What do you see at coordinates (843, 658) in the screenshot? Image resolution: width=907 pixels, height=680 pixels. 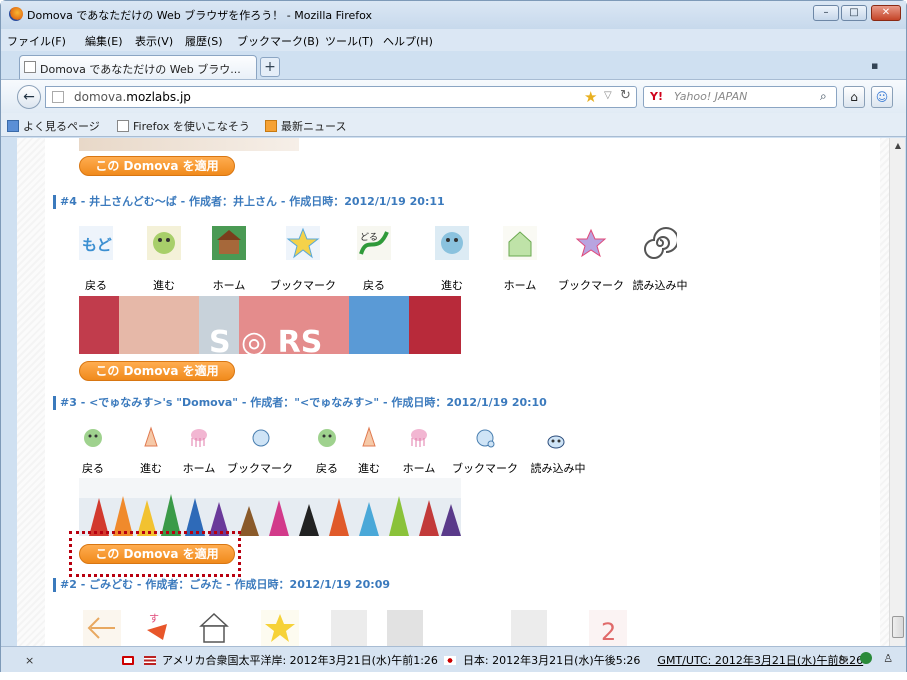 I see `network-icon: ⇆` at bounding box center [843, 658].